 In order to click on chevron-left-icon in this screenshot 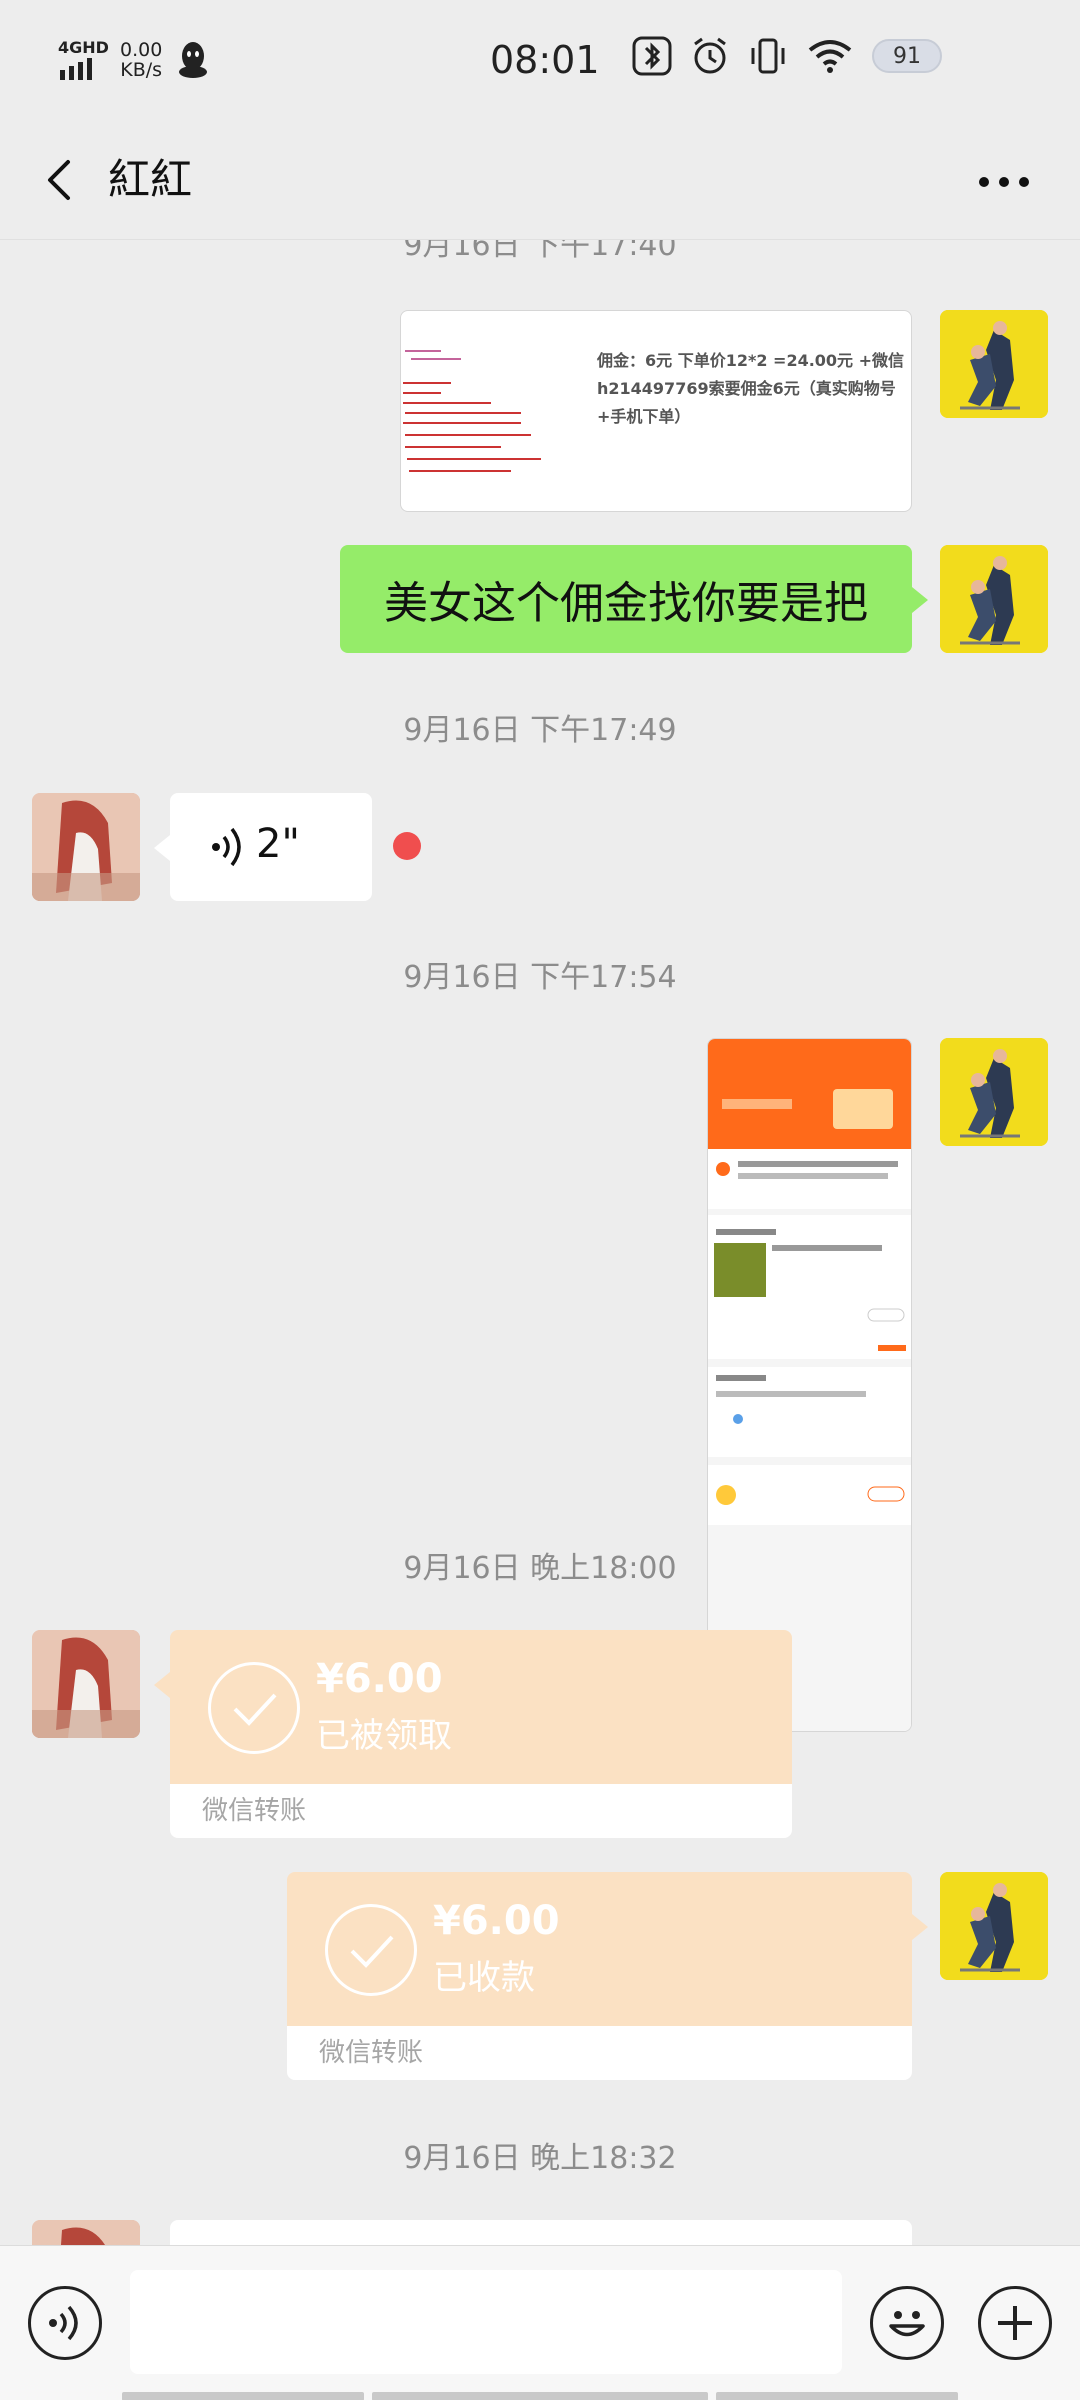, I will do `click(59, 180)`.